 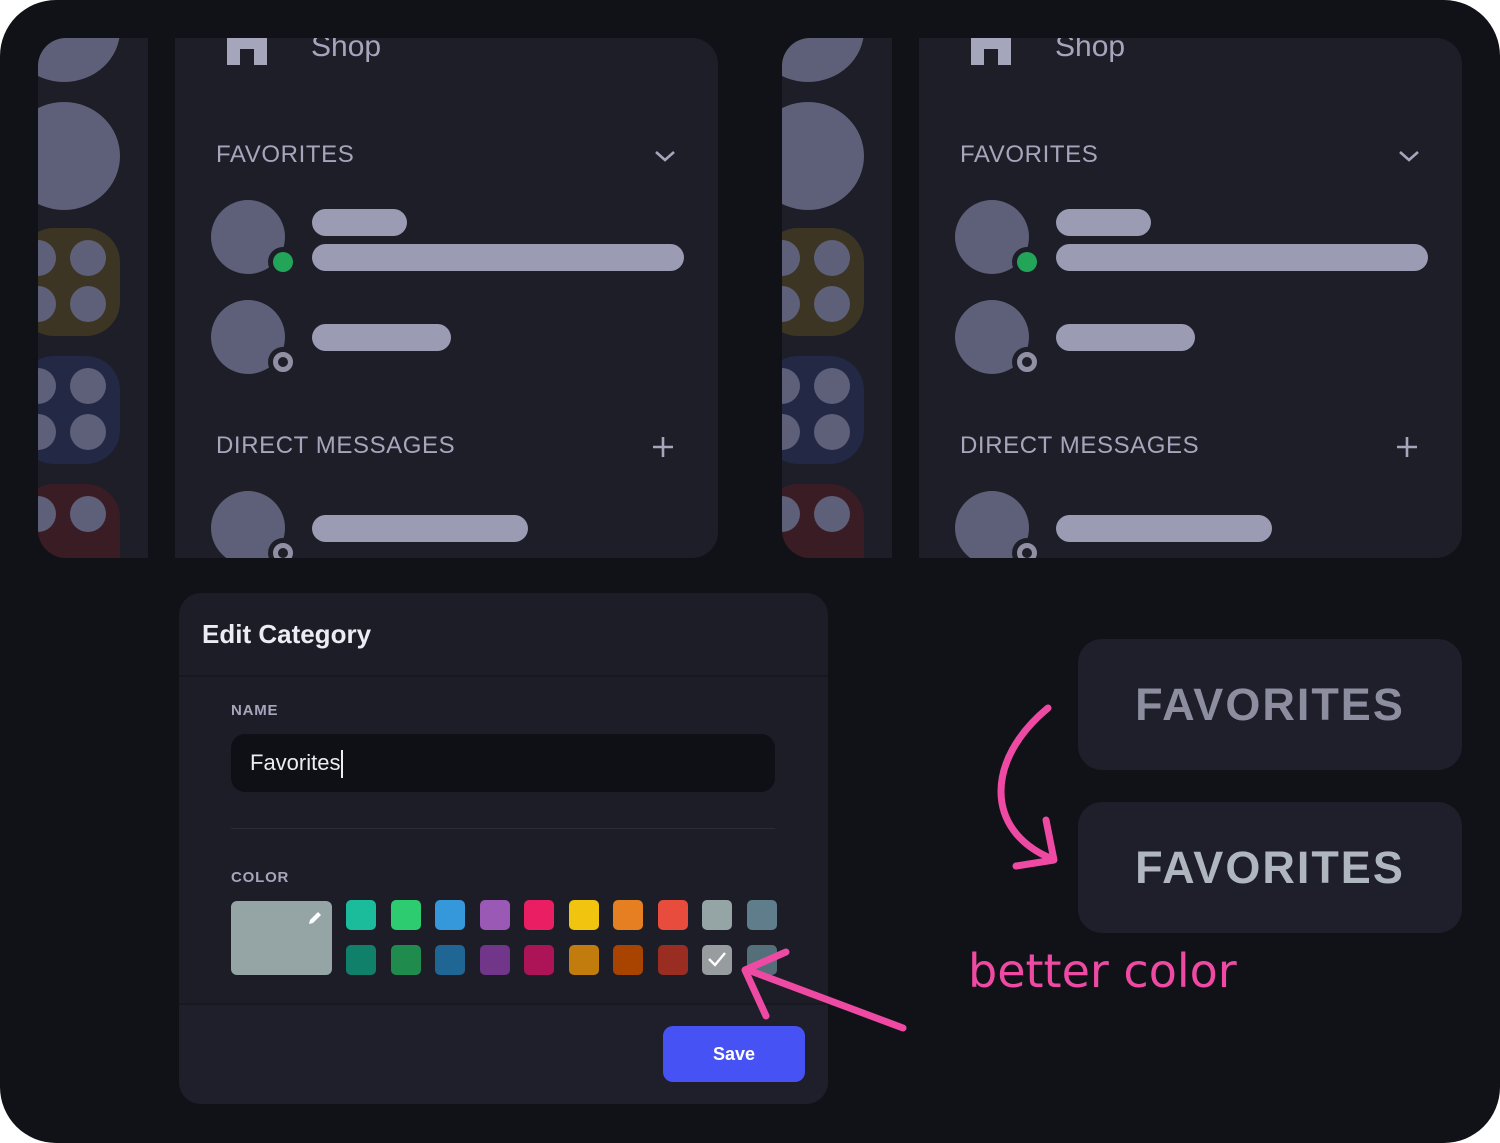 I want to click on category-name-input: Favorites, so click(x=503, y=763).